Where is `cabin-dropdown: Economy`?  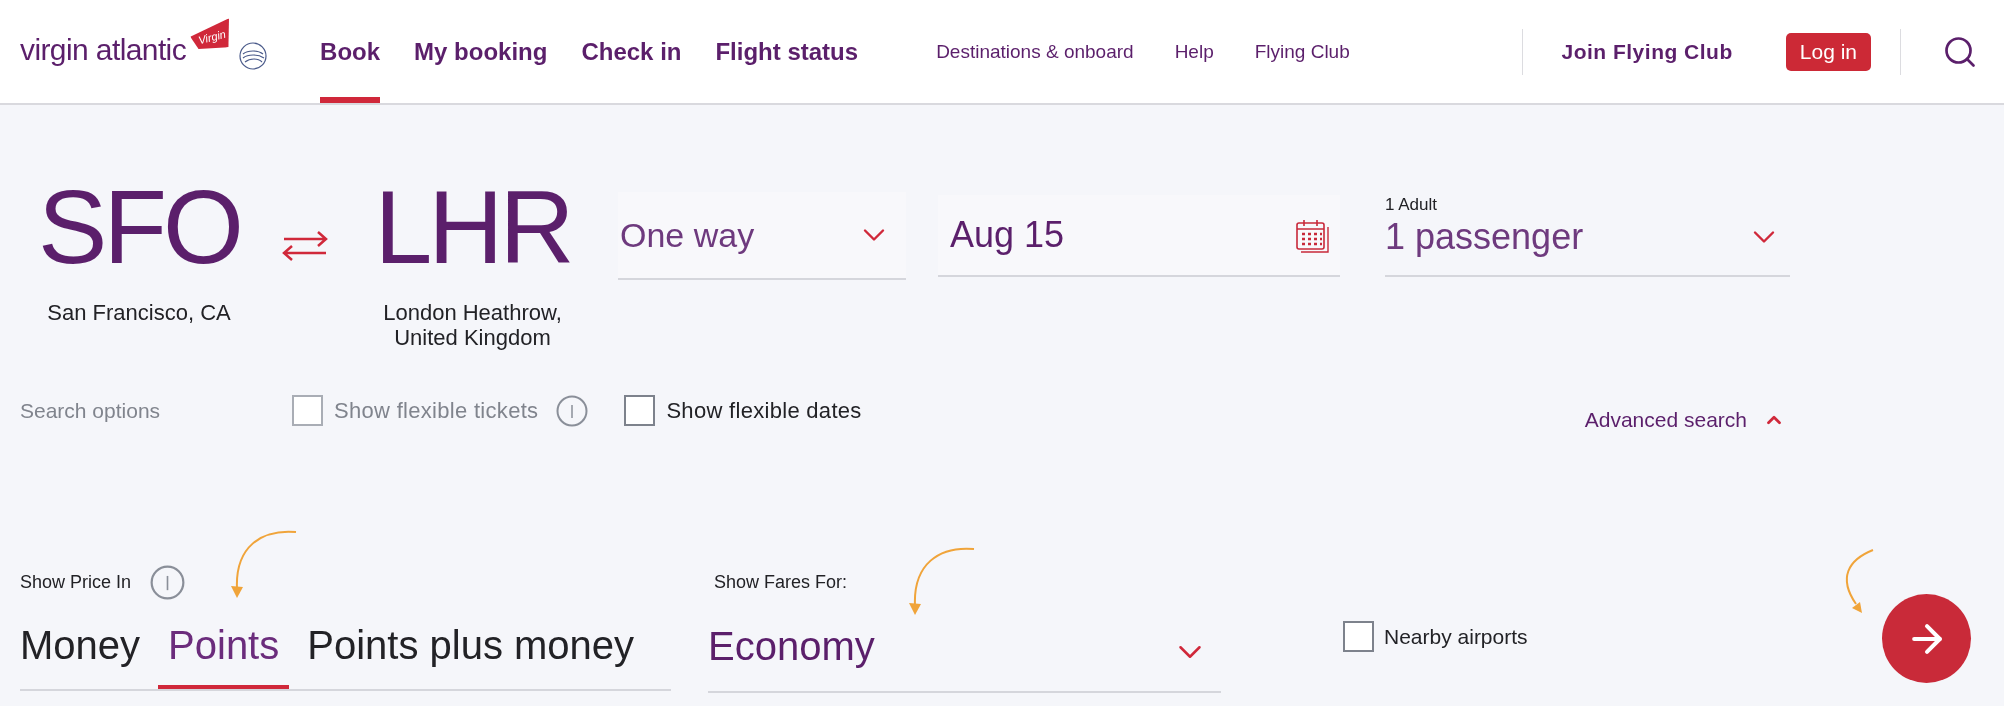 cabin-dropdown: Economy is located at coordinates (964, 657).